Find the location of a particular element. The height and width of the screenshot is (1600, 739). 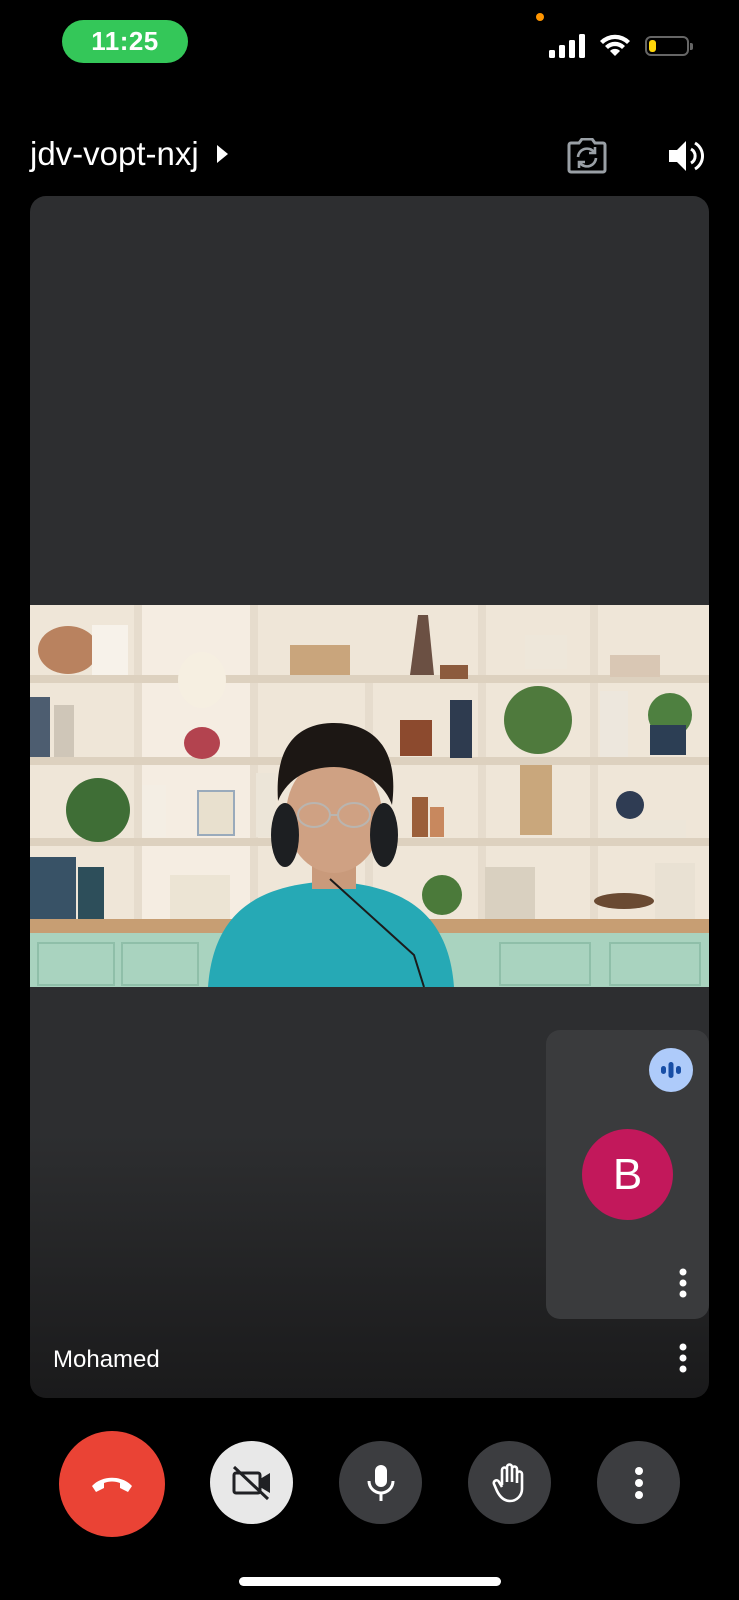

meeting-code: jdv-vopt-nxj is located at coordinates (114, 153).